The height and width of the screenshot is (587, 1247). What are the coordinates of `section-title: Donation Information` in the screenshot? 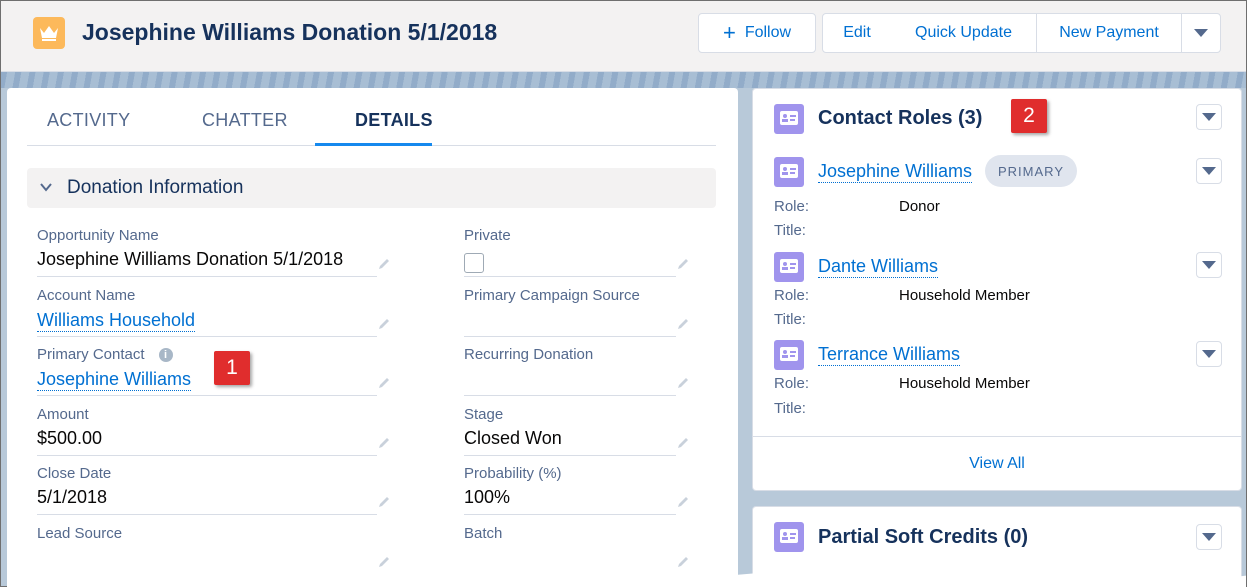 It's located at (155, 187).